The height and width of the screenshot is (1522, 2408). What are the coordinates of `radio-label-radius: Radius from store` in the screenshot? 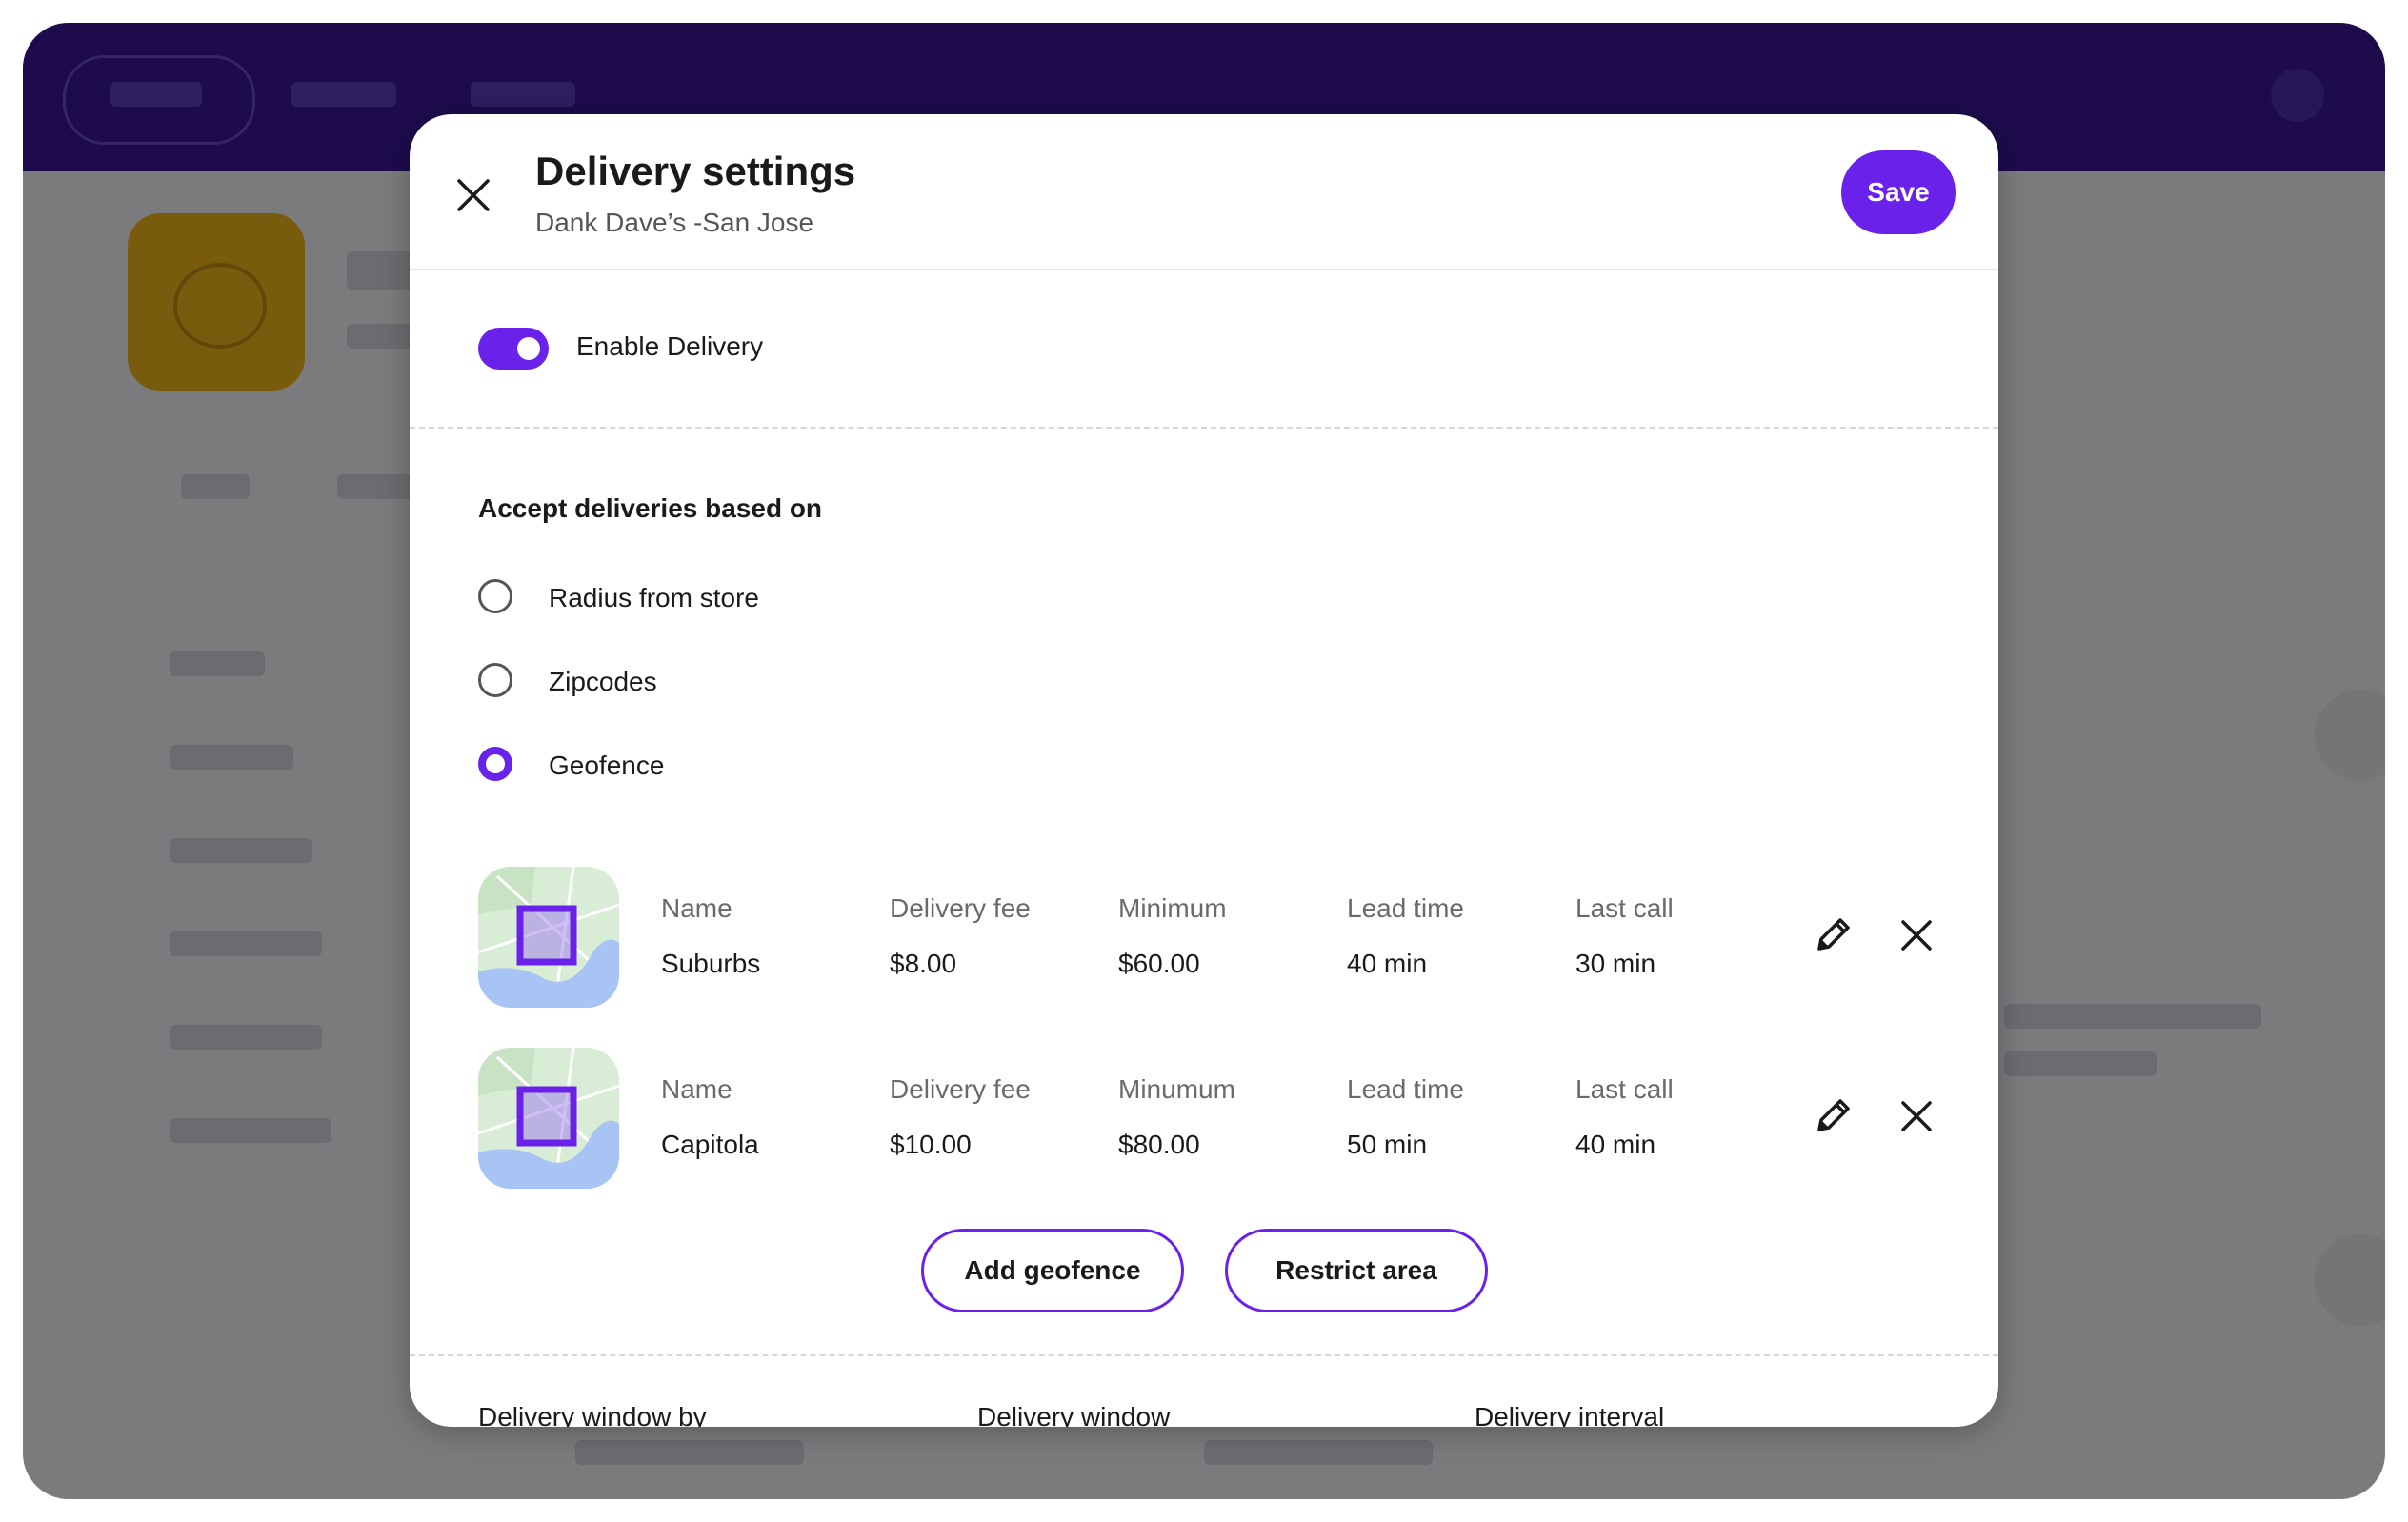 It's located at (654, 598).